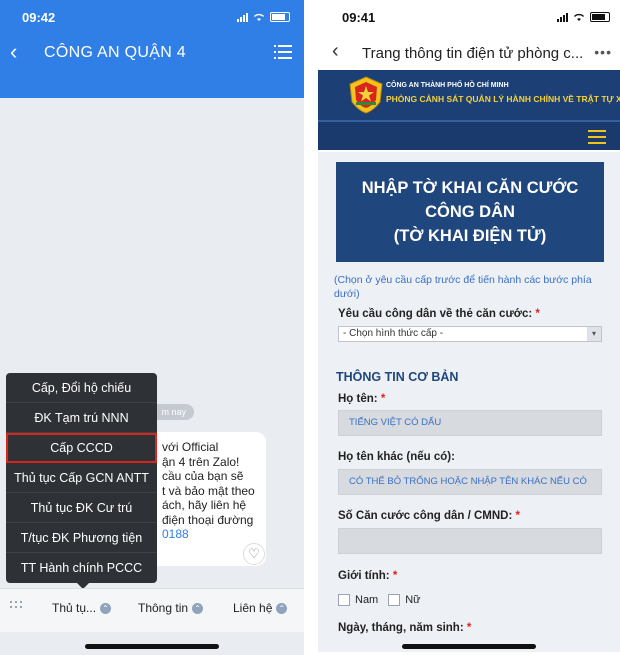 The width and height of the screenshot is (620, 655). Describe the element at coordinates (81, 508) in the screenshot. I see `menu-item-residence-registration: Thủ tục ĐK Cư trú` at that location.